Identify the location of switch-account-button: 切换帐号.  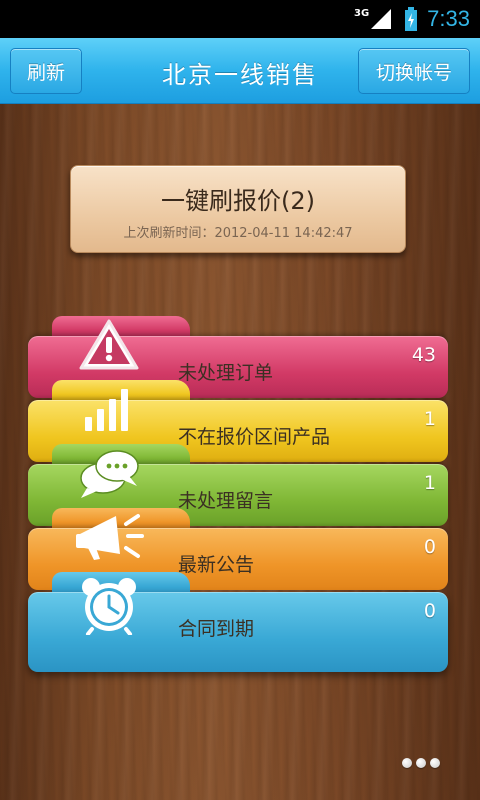
(414, 71).